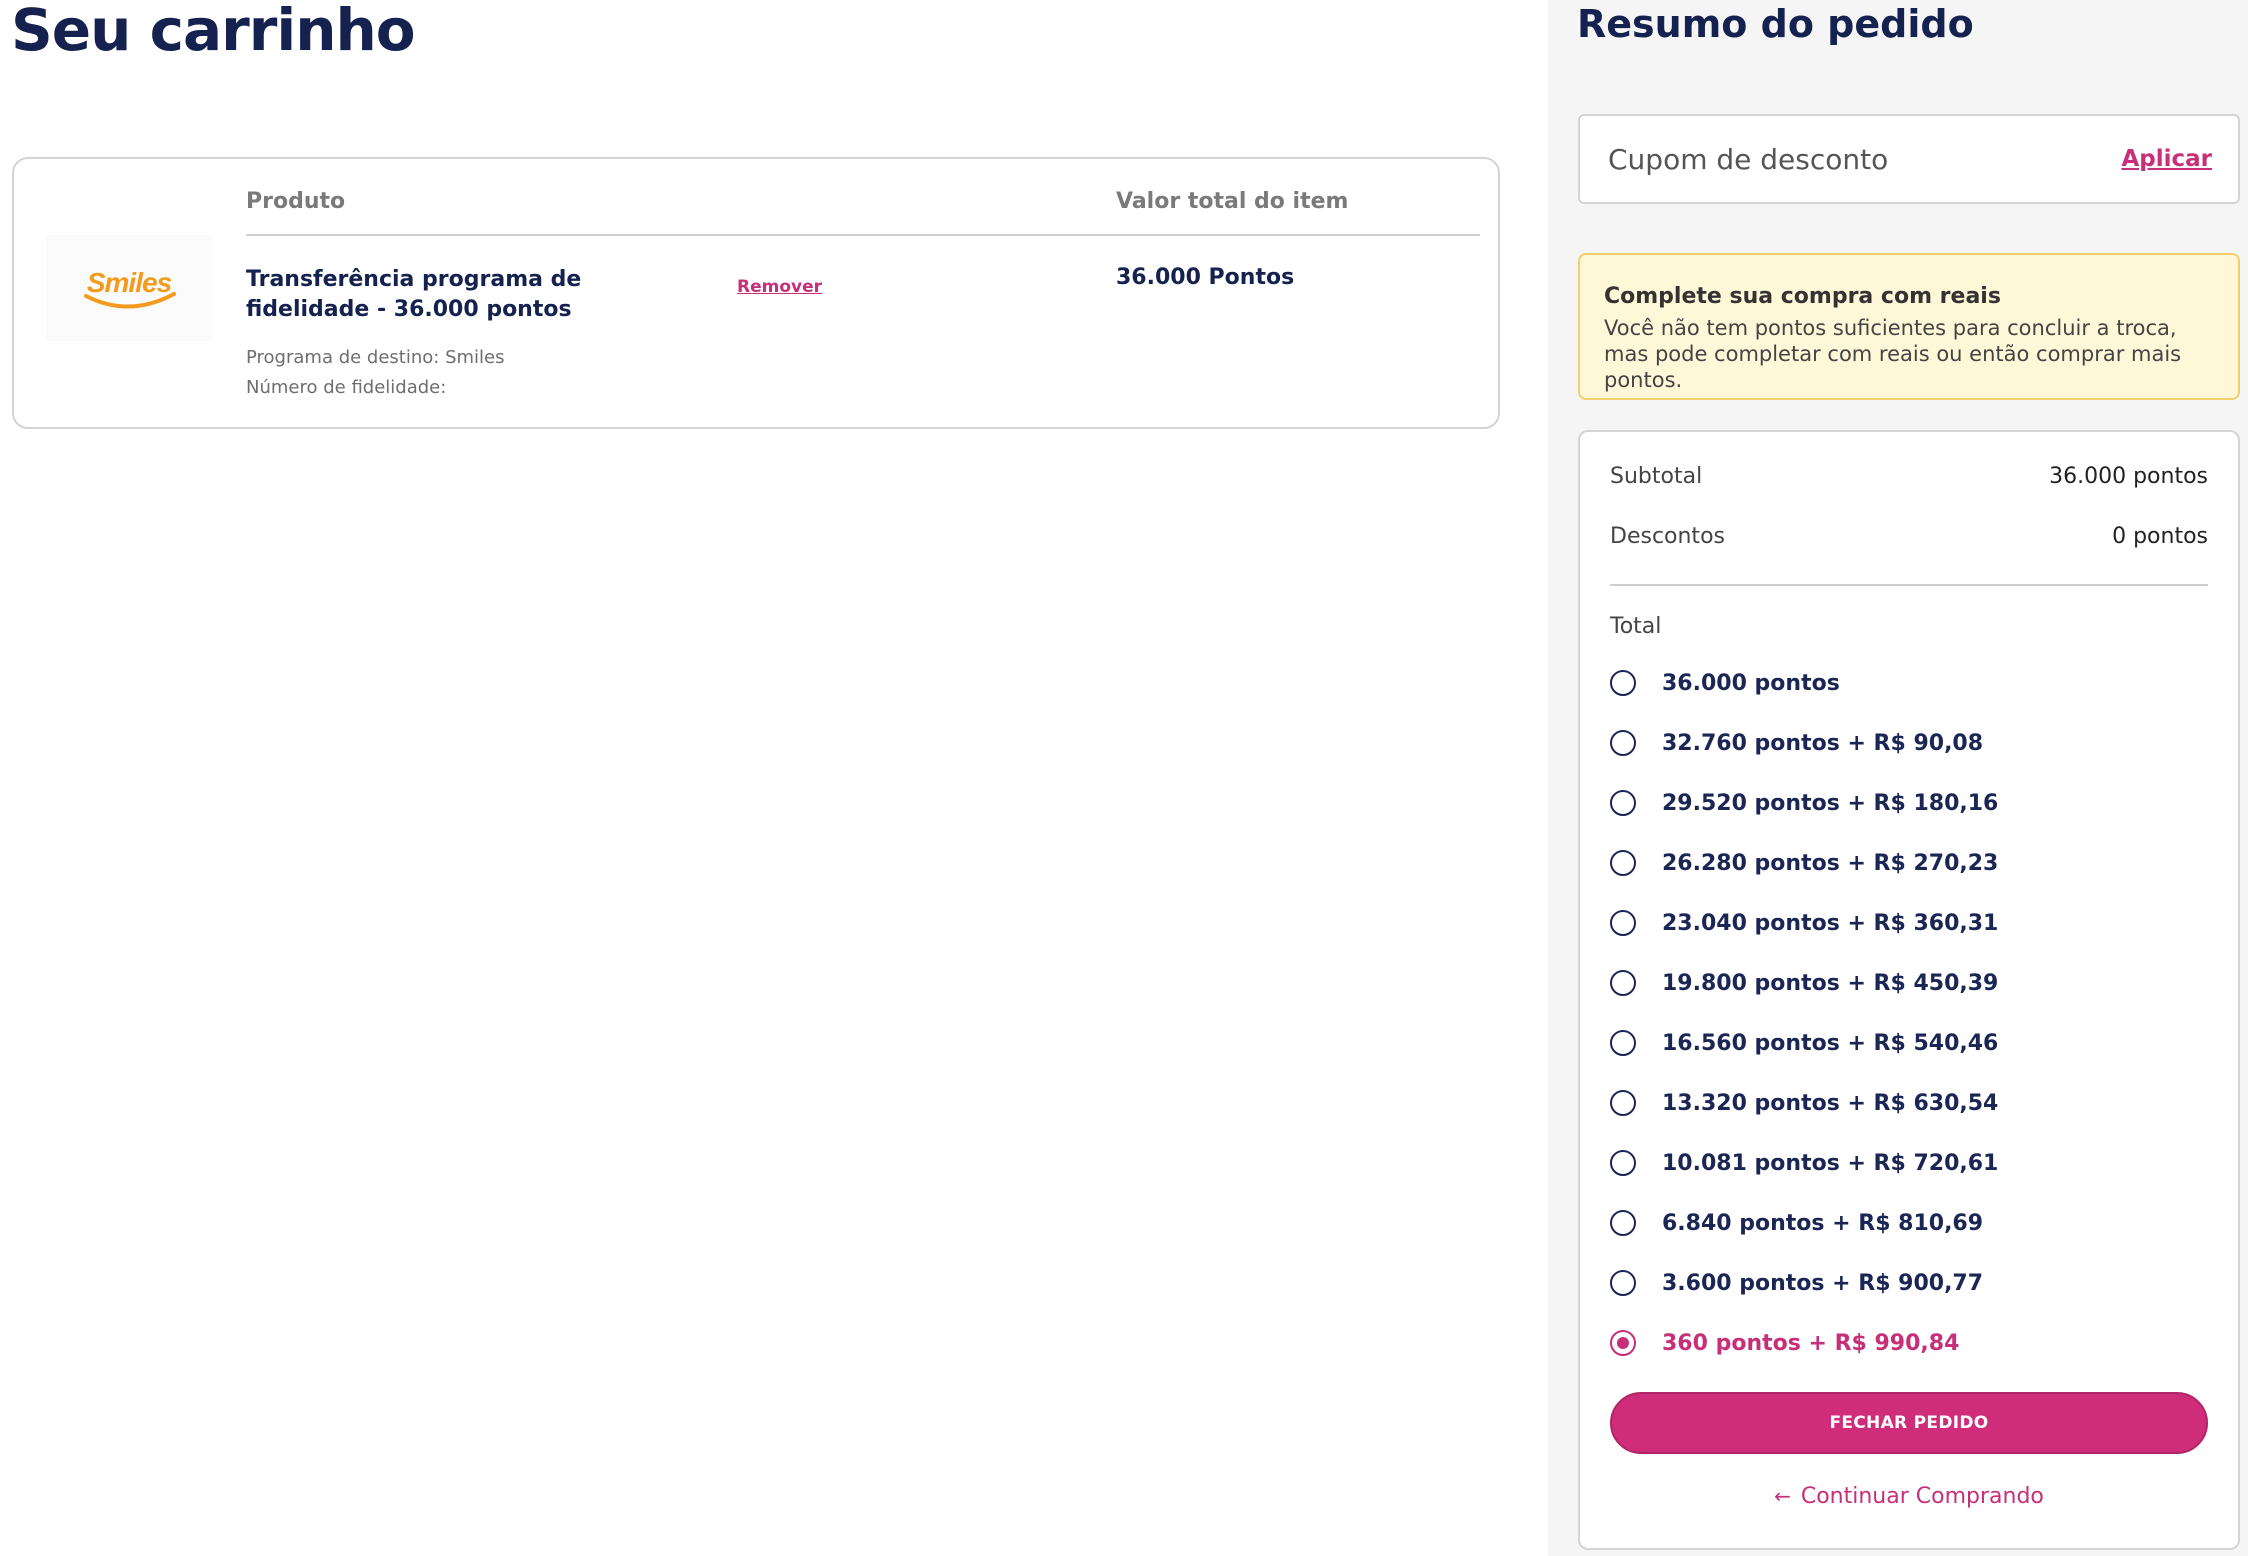 This screenshot has height=1556, width=2248. What do you see at coordinates (1232, 201) in the screenshot?
I see `column-header-item-total: Valor total do item` at bounding box center [1232, 201].